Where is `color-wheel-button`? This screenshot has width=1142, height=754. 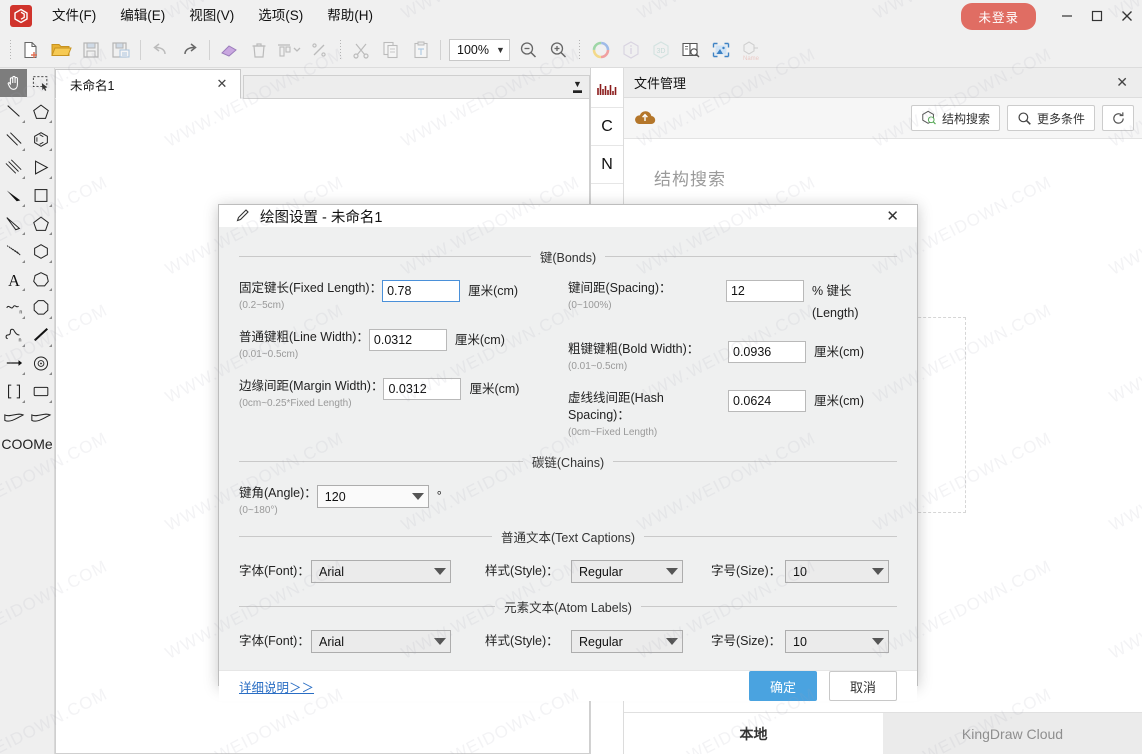 color-wheel-button is located at coordinates (601, 50).